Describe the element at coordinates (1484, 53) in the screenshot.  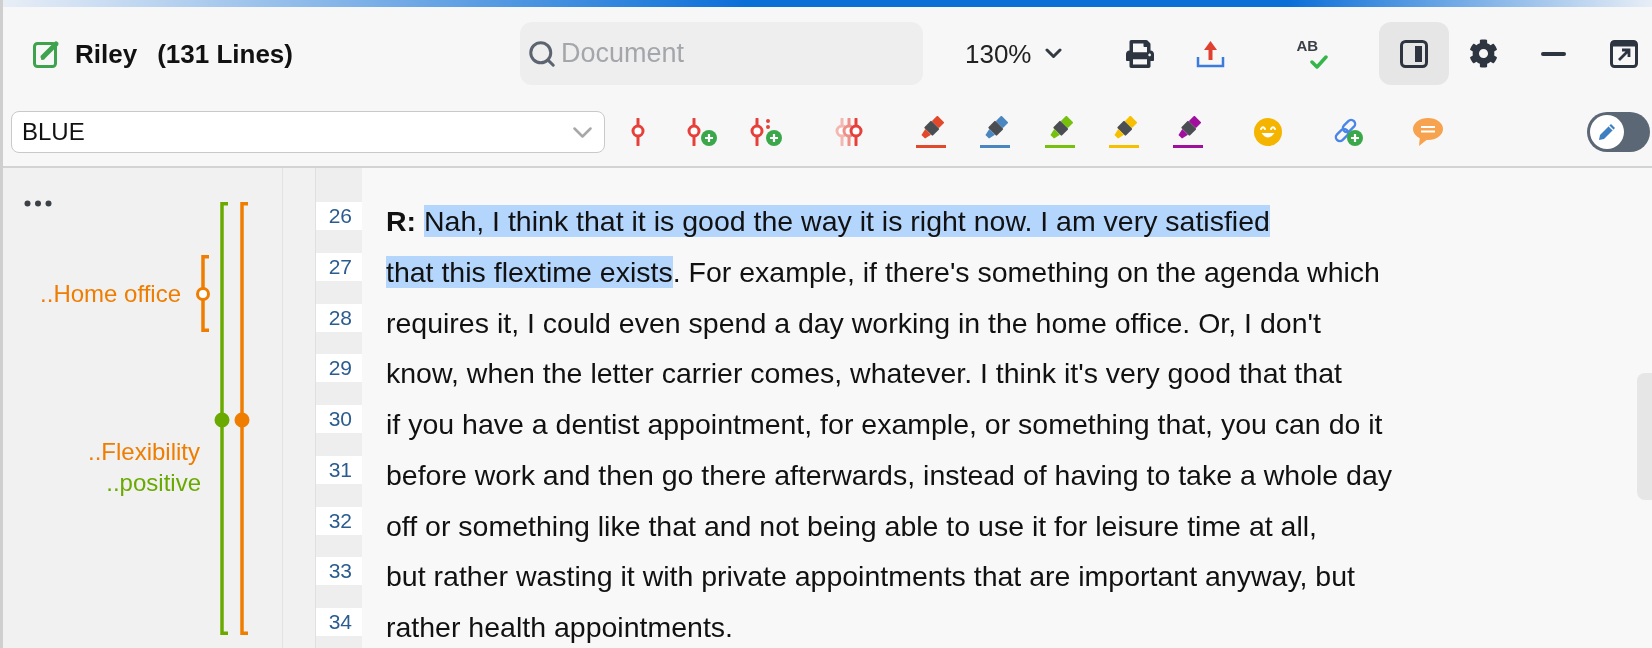
I see `settings-icon` at that location.